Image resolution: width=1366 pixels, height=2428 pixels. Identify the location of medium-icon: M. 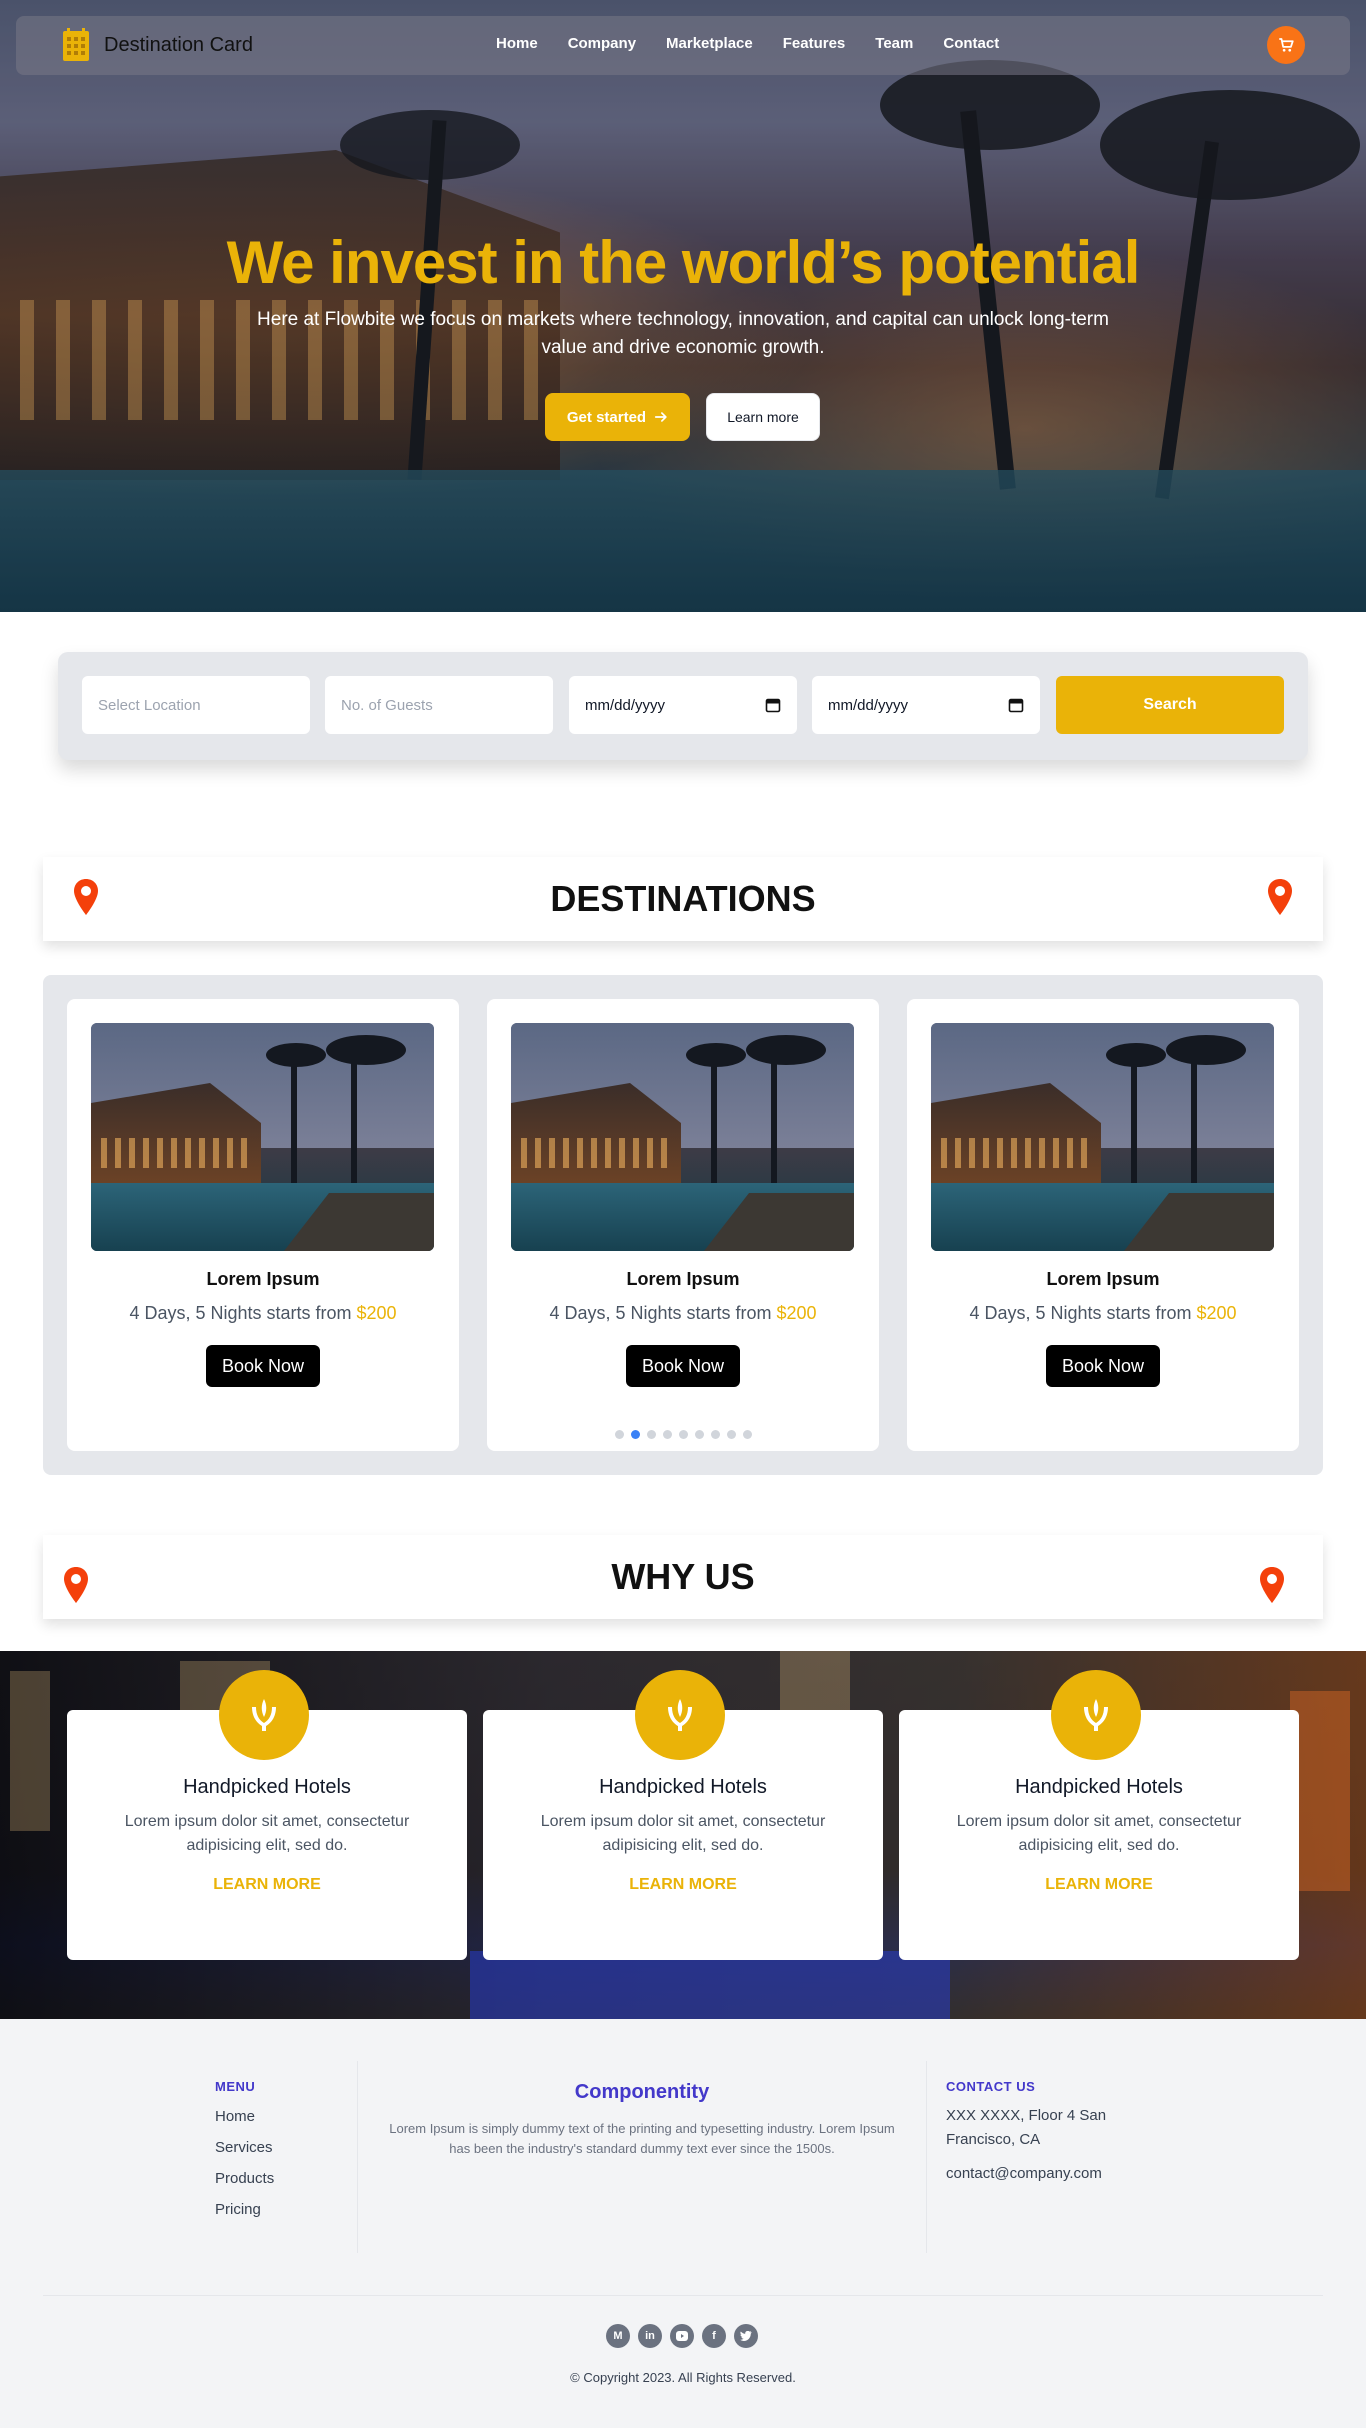
(618, 2336).